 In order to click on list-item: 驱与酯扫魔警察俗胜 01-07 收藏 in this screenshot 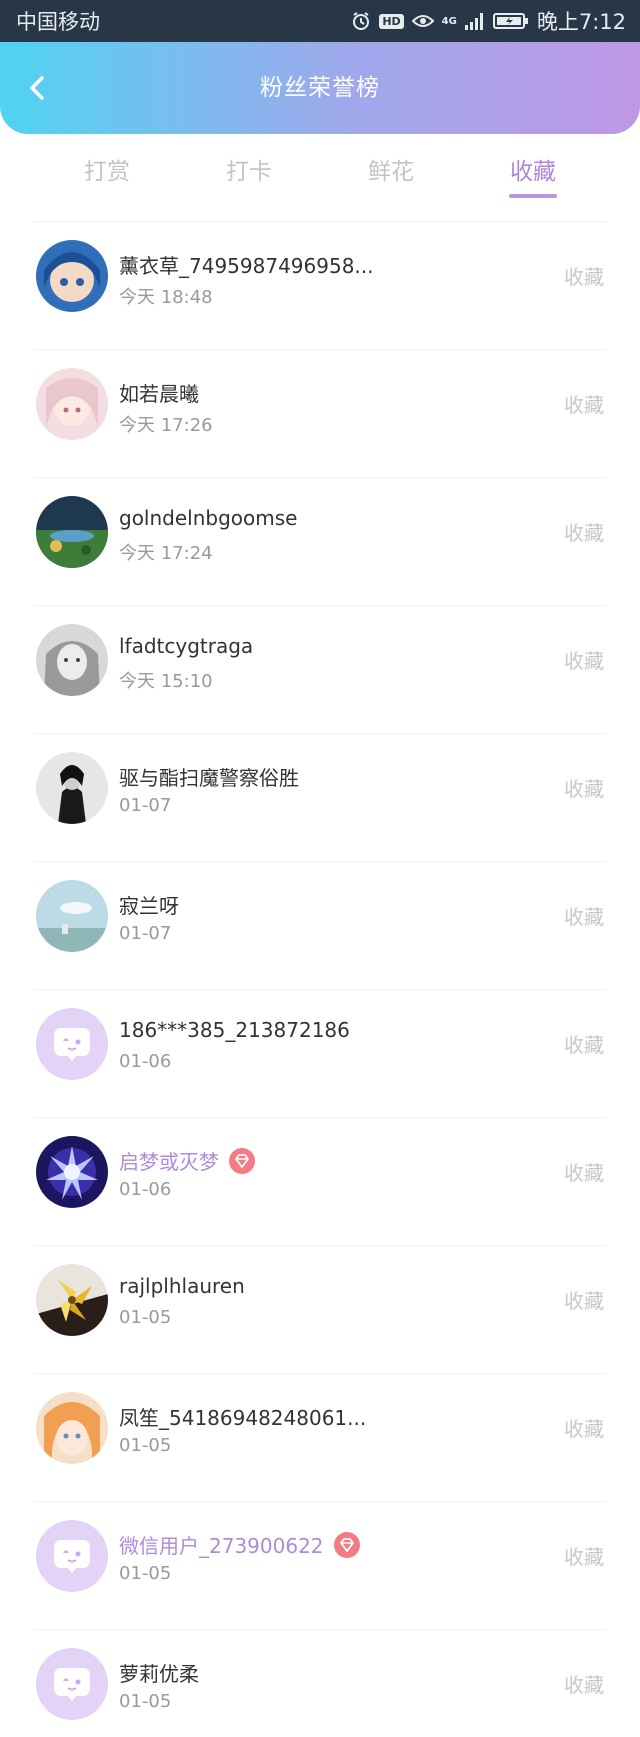, I will do `click(320, 798)`.